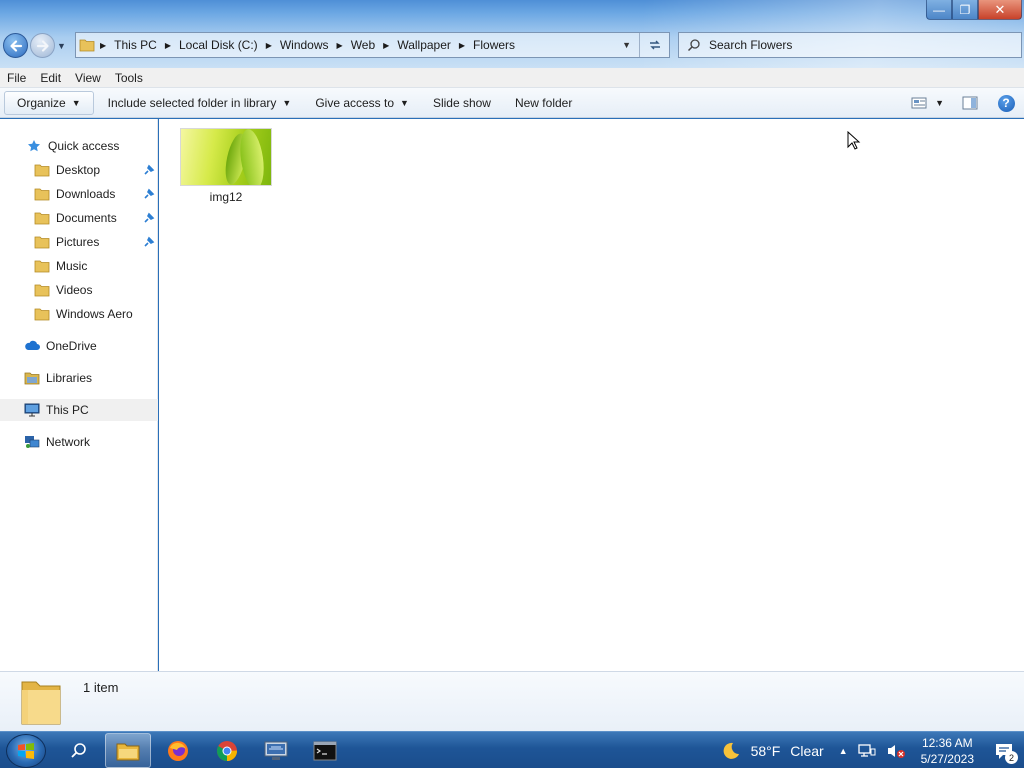 This screenshot has width=1024, height=768. Describe the element at coordinates (1004, 750) in the screenshot. I see `action-center-button: 2` at that location.